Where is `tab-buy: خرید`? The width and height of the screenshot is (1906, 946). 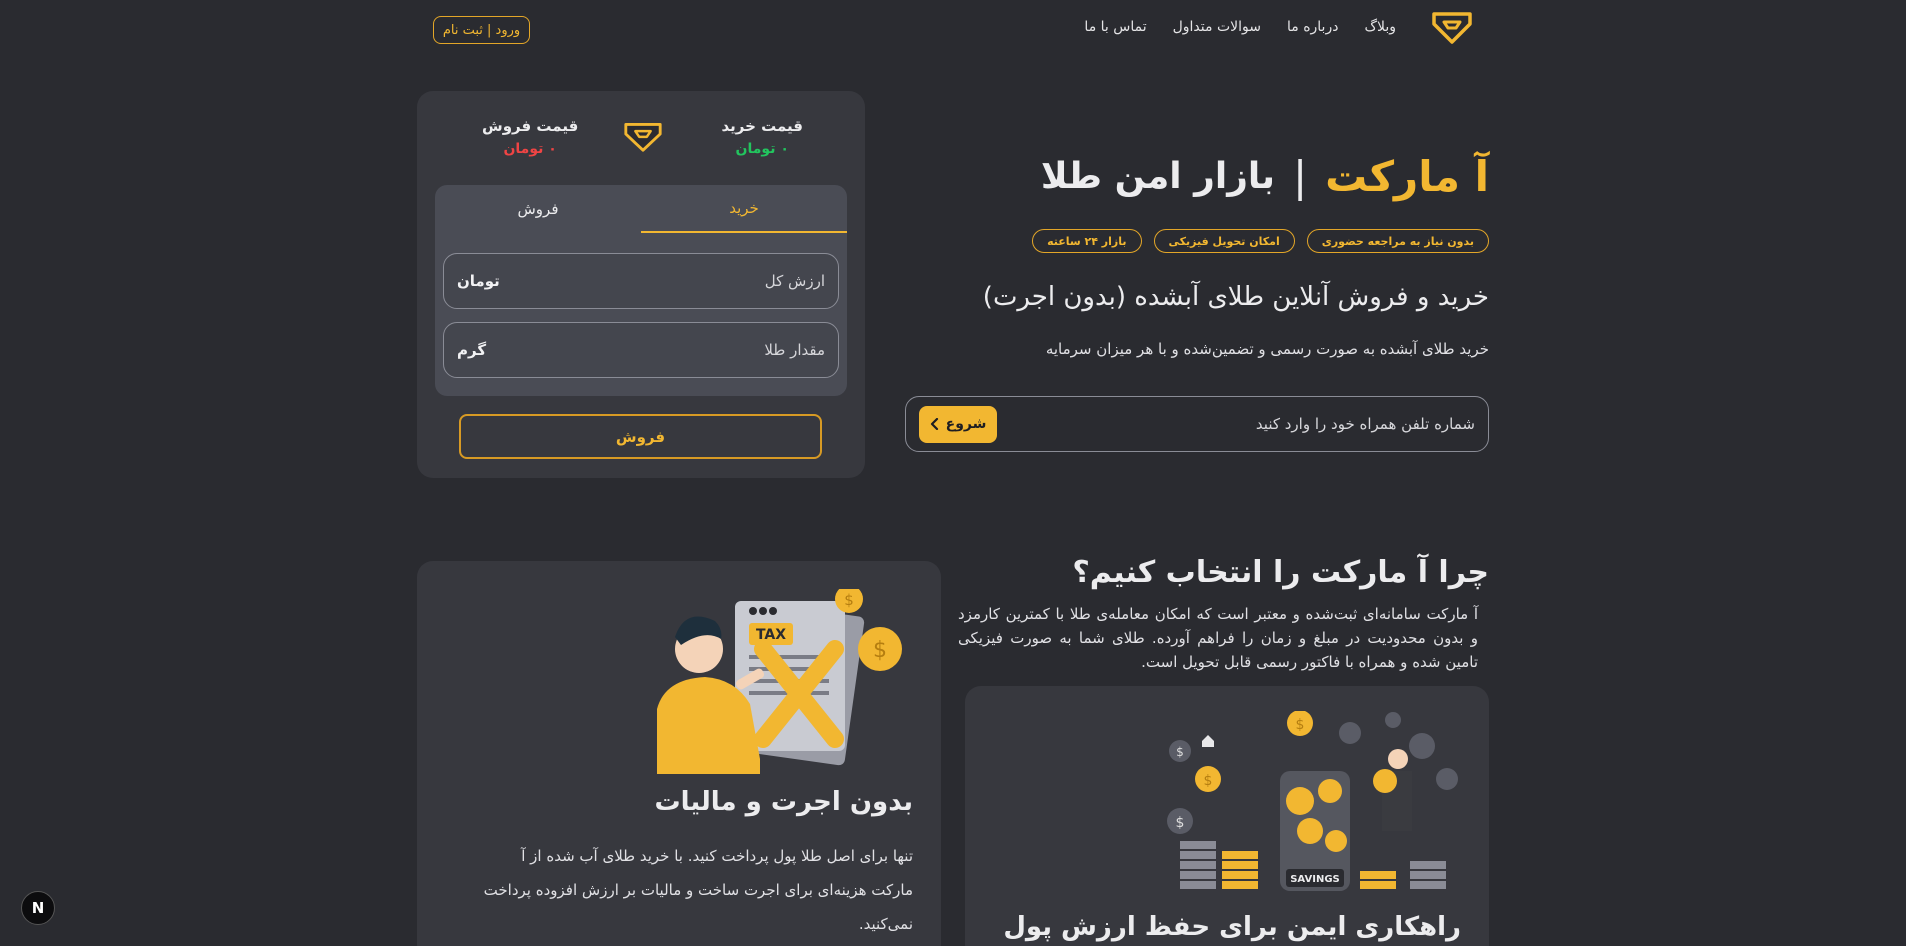
tab-buy: خرید is located at coordinates (744, 209).